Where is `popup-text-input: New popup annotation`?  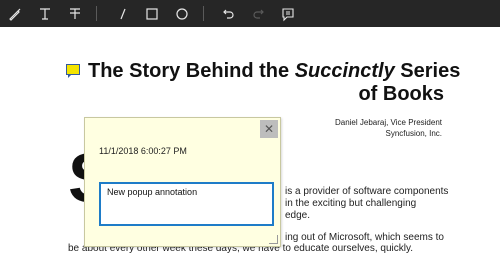 popup-text-input: New popup annotation is located at coordinates (186, 204).